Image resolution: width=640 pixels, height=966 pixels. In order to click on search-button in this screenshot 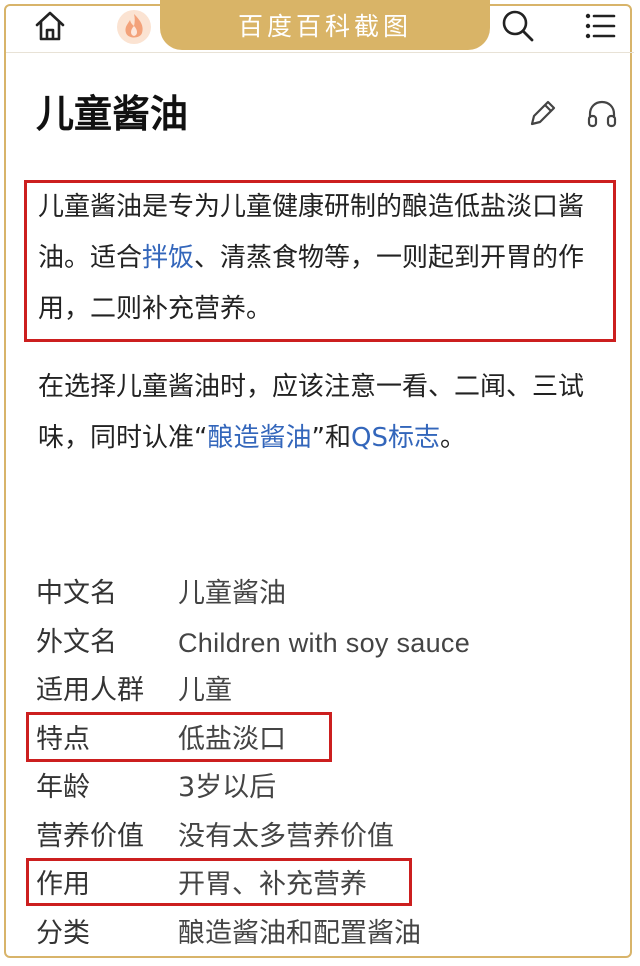, I will do `click(518, 26)`.